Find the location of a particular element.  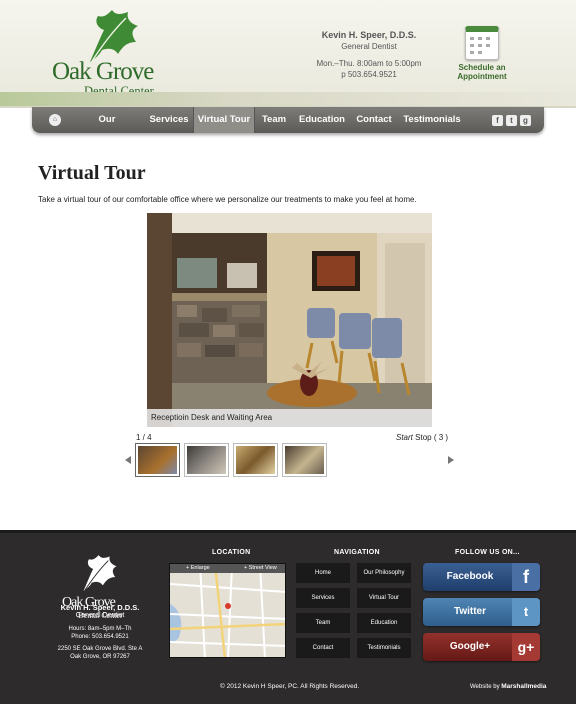

twitter-label: Twitter is located at coordinates (470, 611).